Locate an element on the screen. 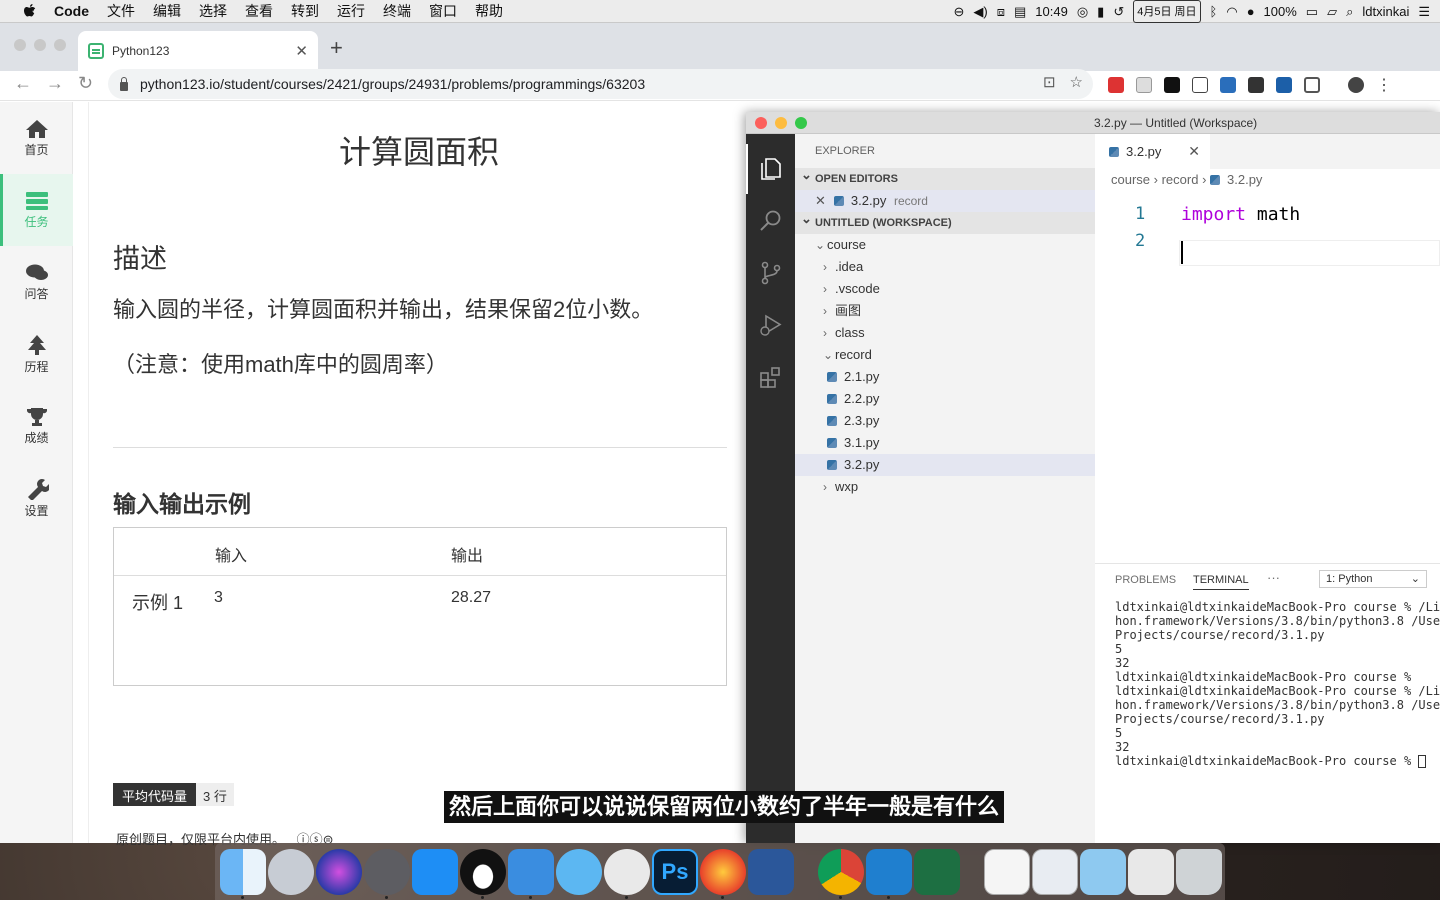  close-editor-icon: ✕ is located at coordinates (820, 200).